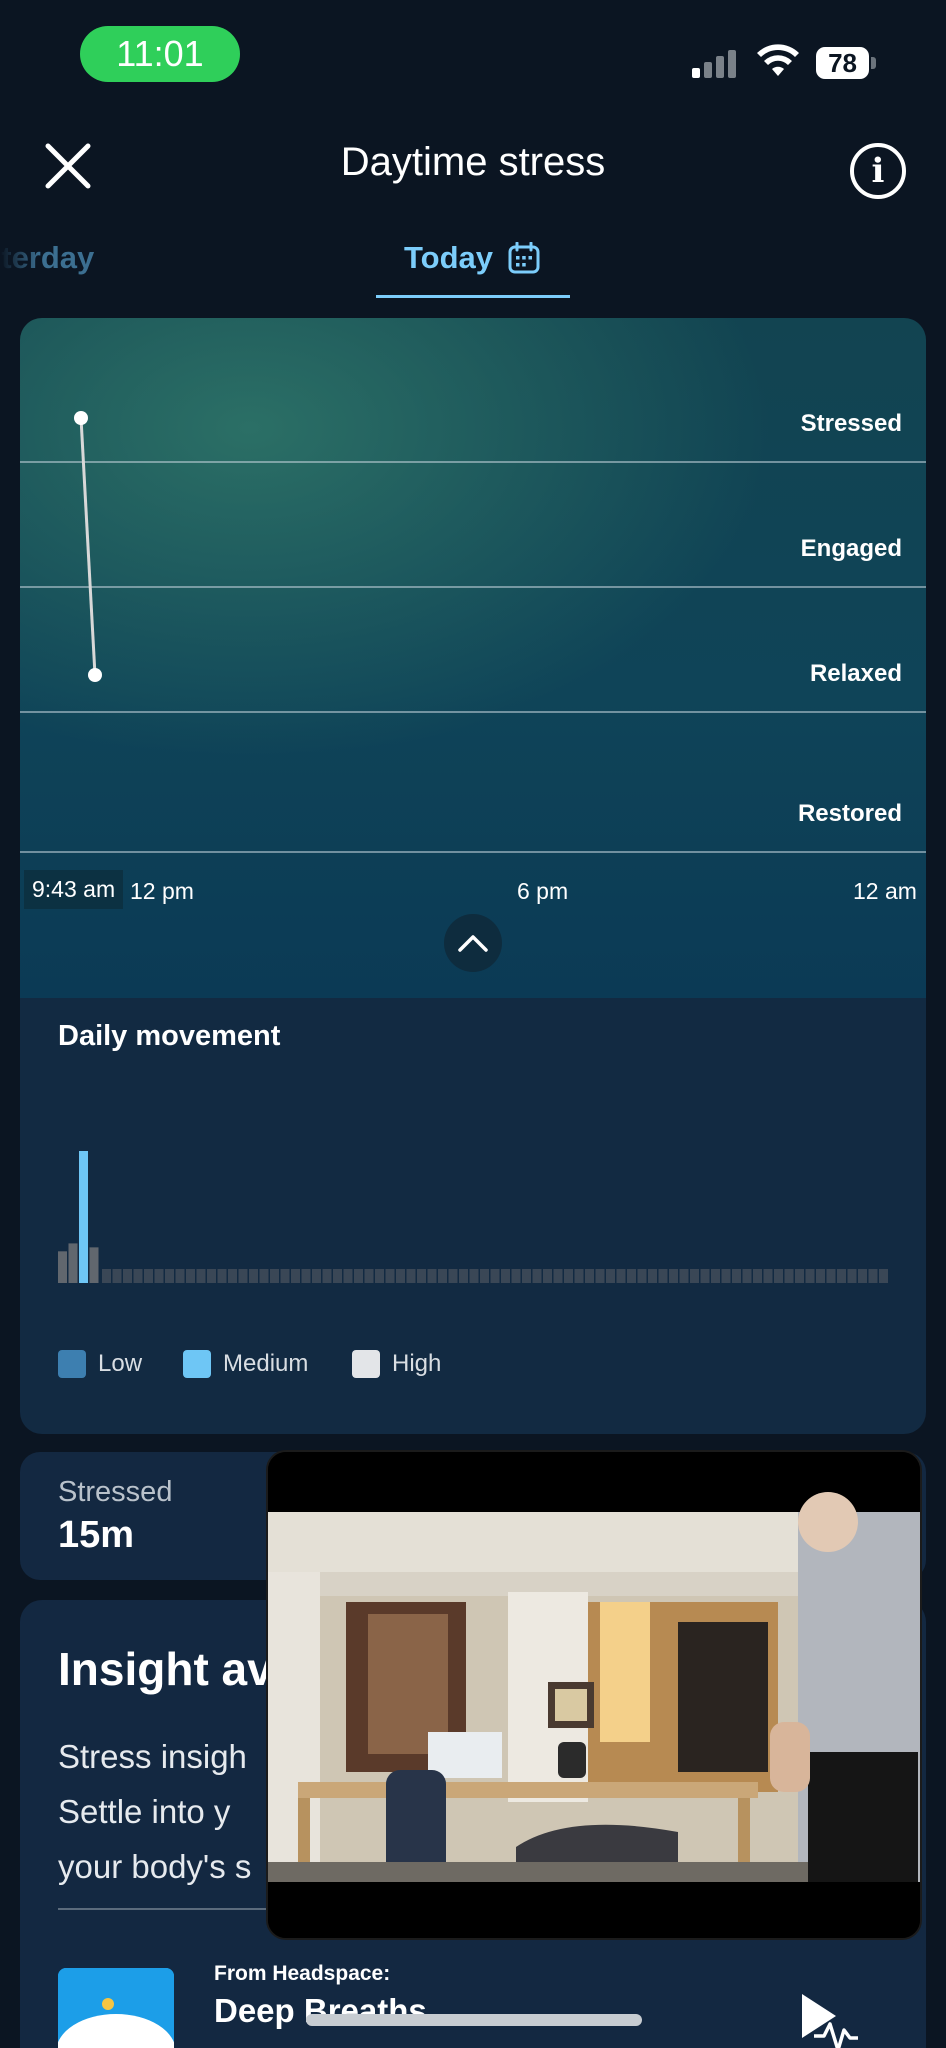 This screenshot has height=2048, width=946. What do you see at coordinates (81, 418) in the screenshot?
I see `stress-point-start` at bounding box center [81, 418].